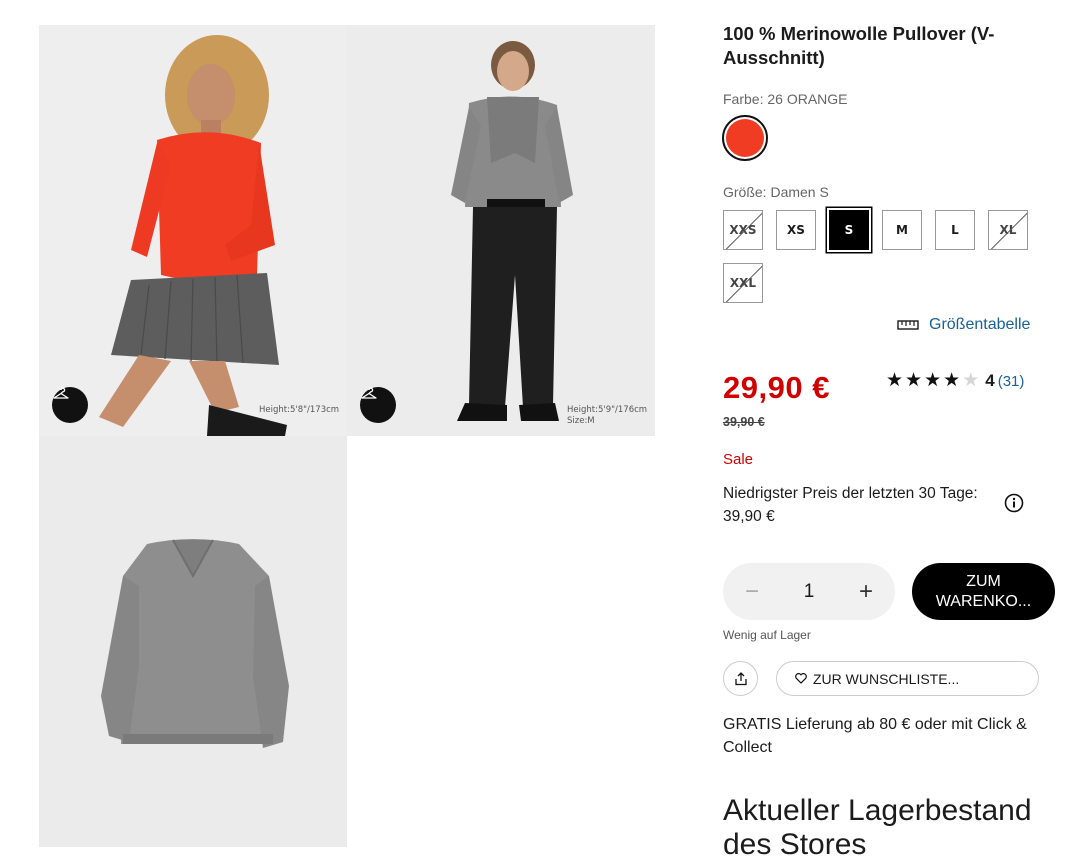  I want to click on product-rating: ★ ★ ★ ★ ★ 4 (31), so click(955, 381).